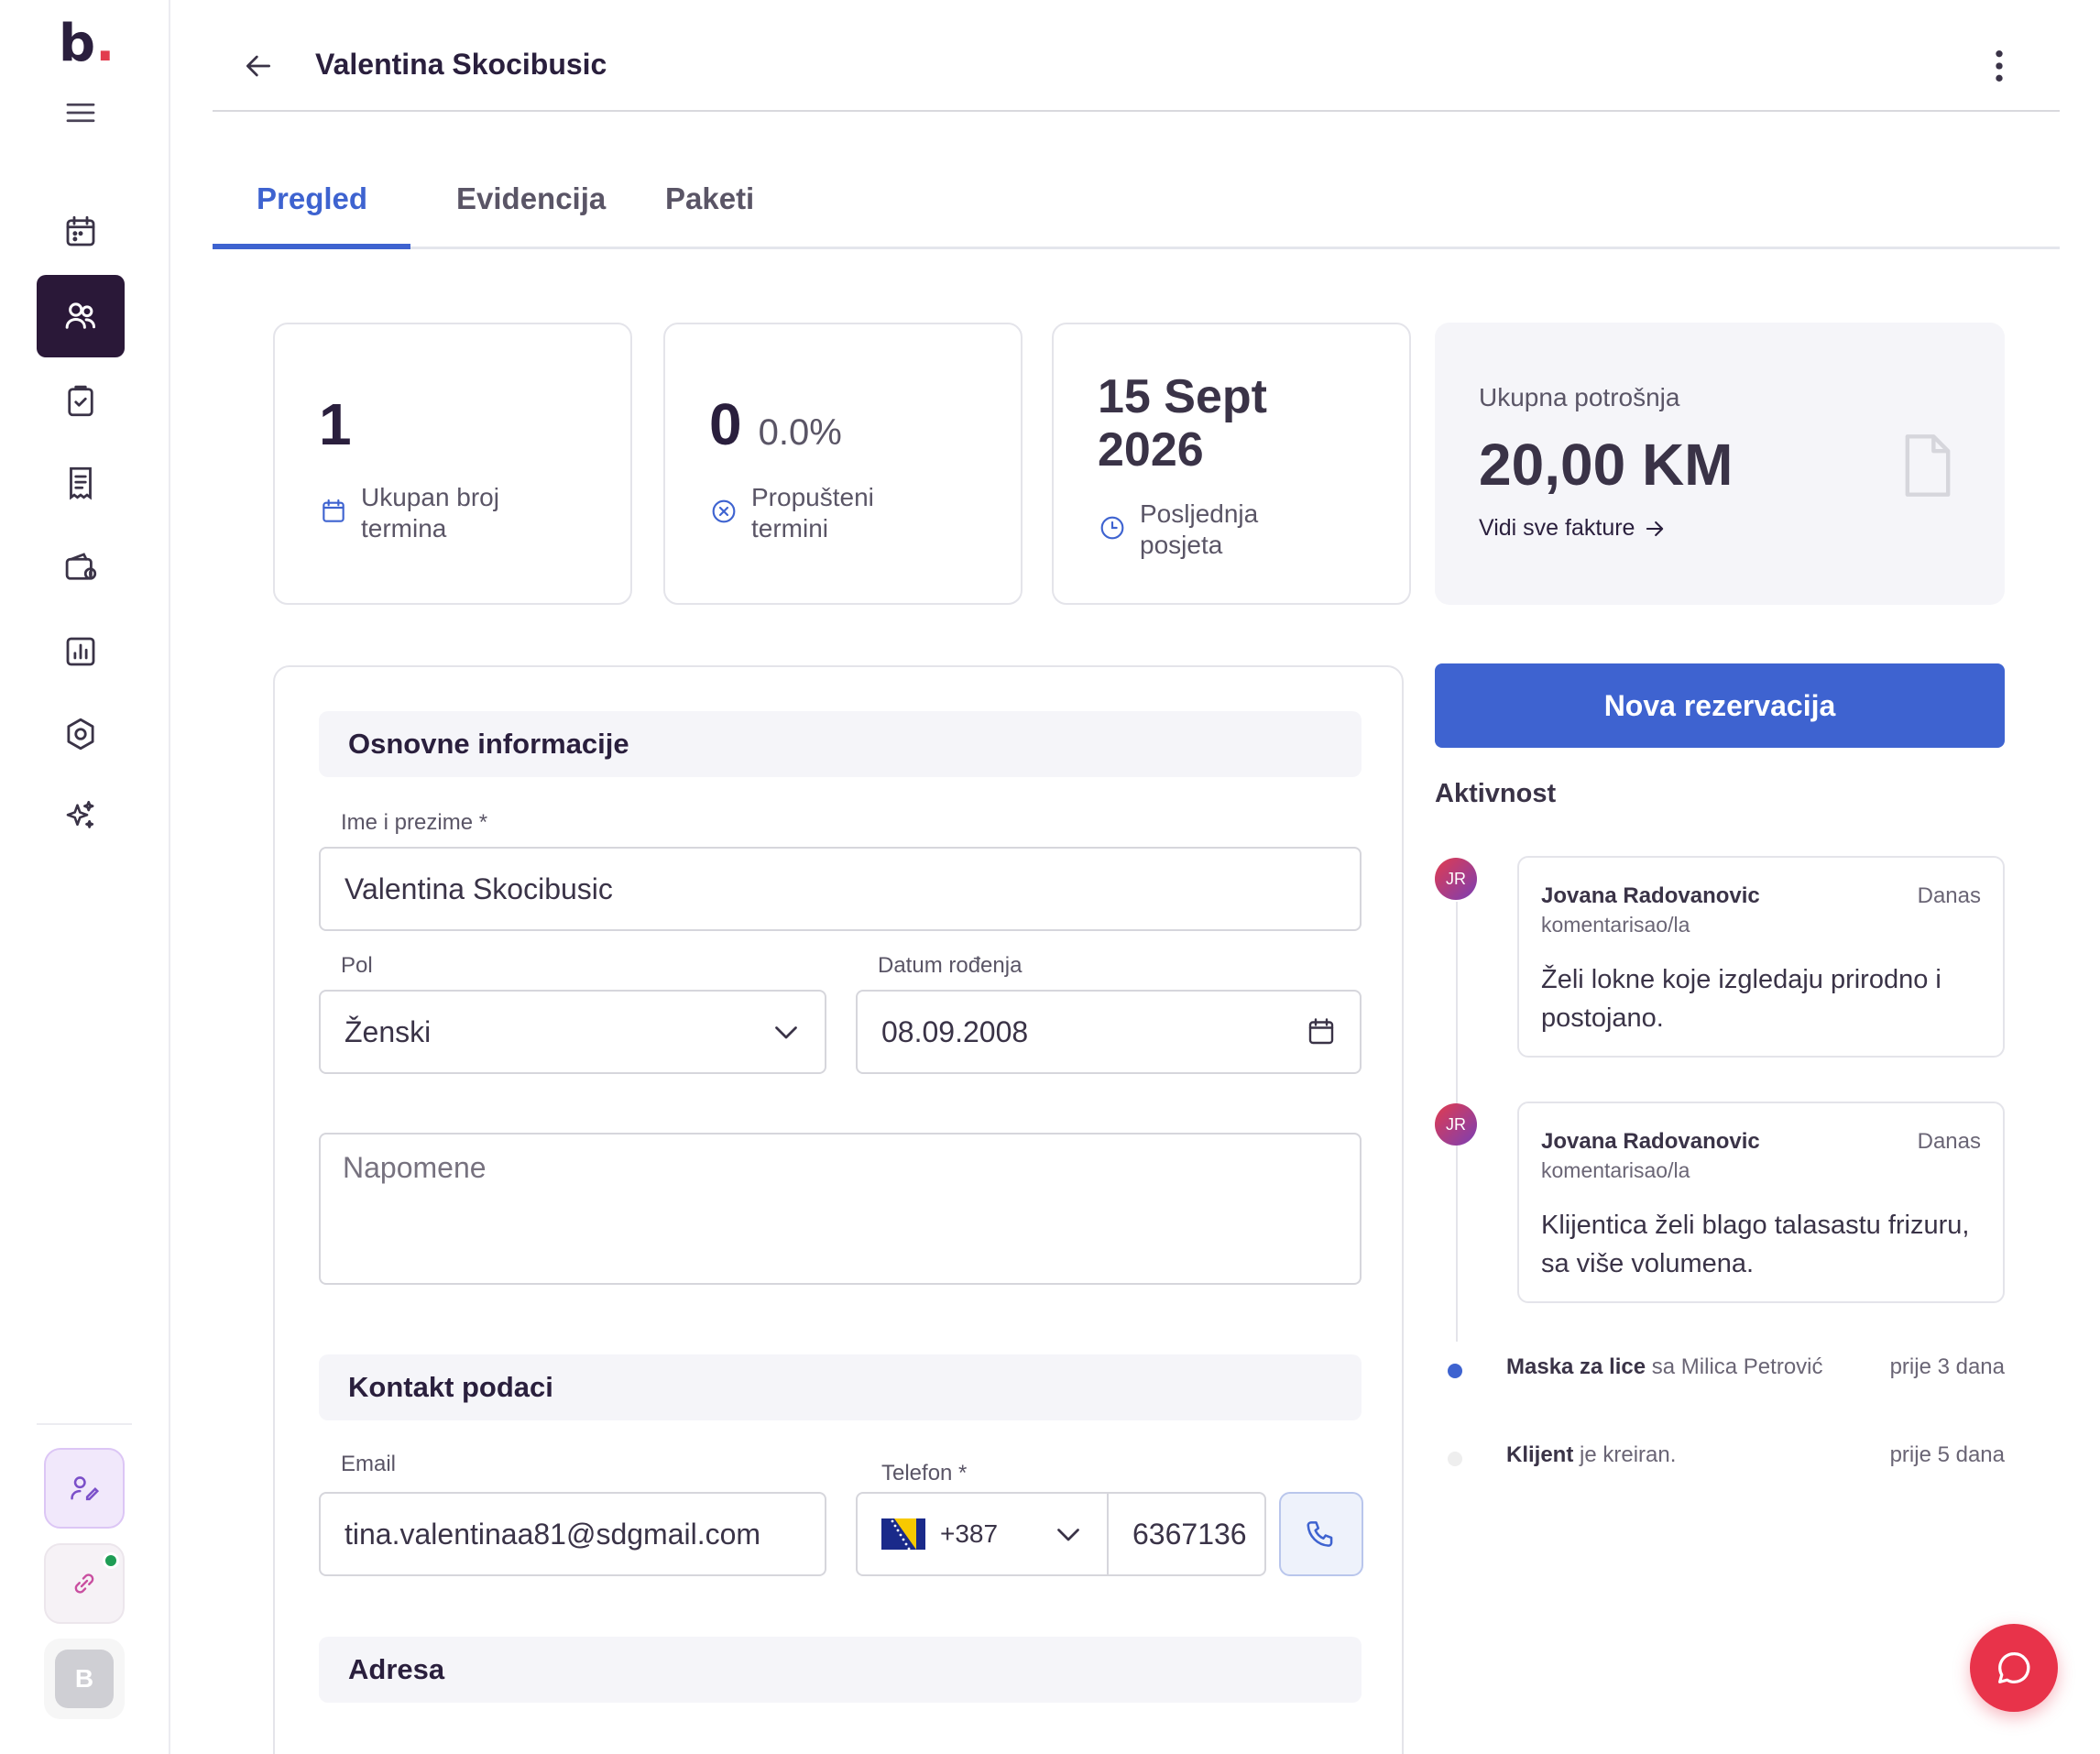  What do you see at coordinates (452, 464) in the screenshot?
I see `stat-total-appointments: 1 Ukupan broj termina` at bounding box center [452, 464].